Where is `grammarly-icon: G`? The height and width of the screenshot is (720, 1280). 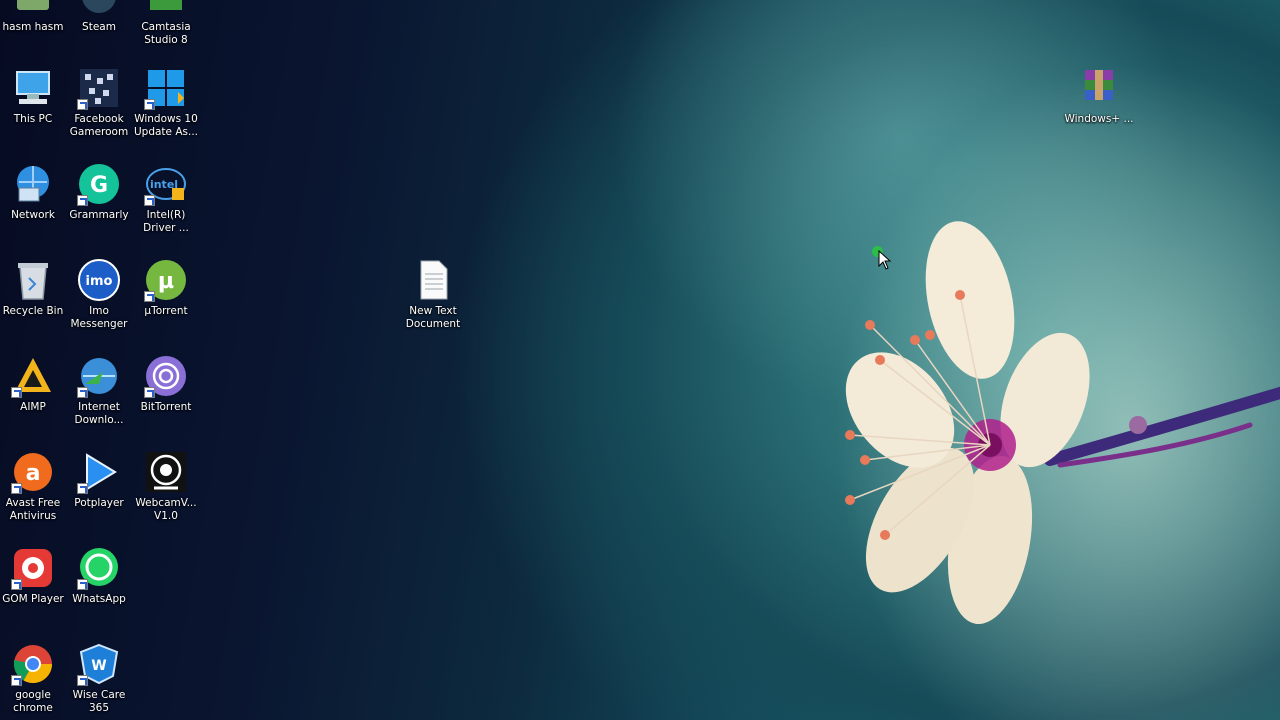
grammarly-icon: G is located at coordinates (99, 184).